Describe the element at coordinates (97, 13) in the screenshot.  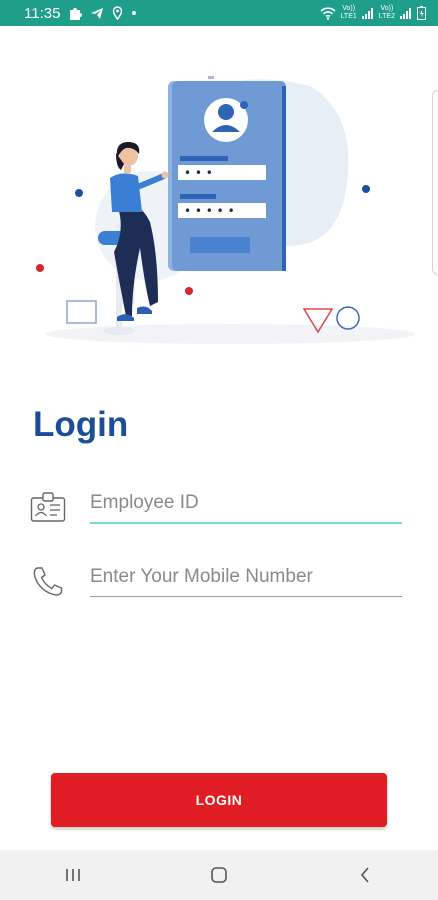
I see `telegram-icon` at that location.